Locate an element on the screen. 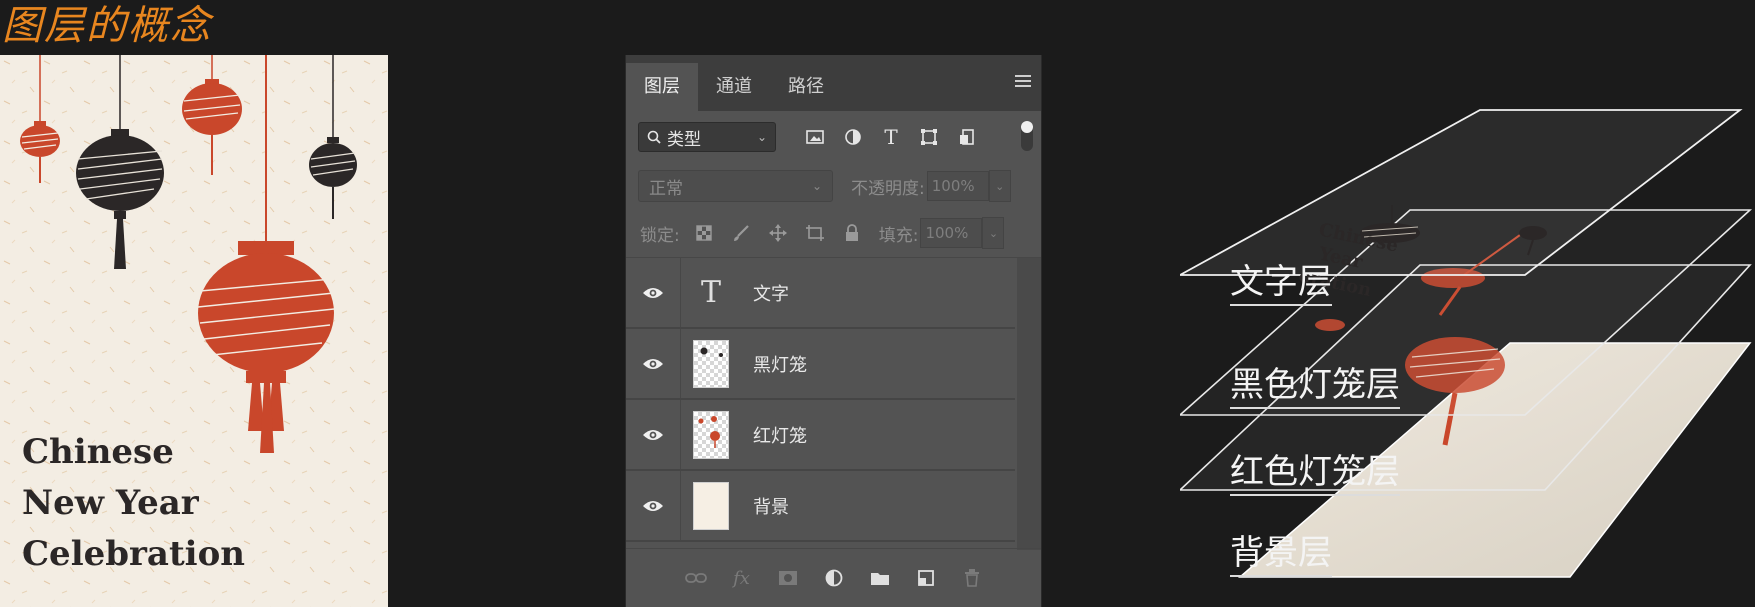  filter-kind-label: 类型 is located at coordinates (684, 139).